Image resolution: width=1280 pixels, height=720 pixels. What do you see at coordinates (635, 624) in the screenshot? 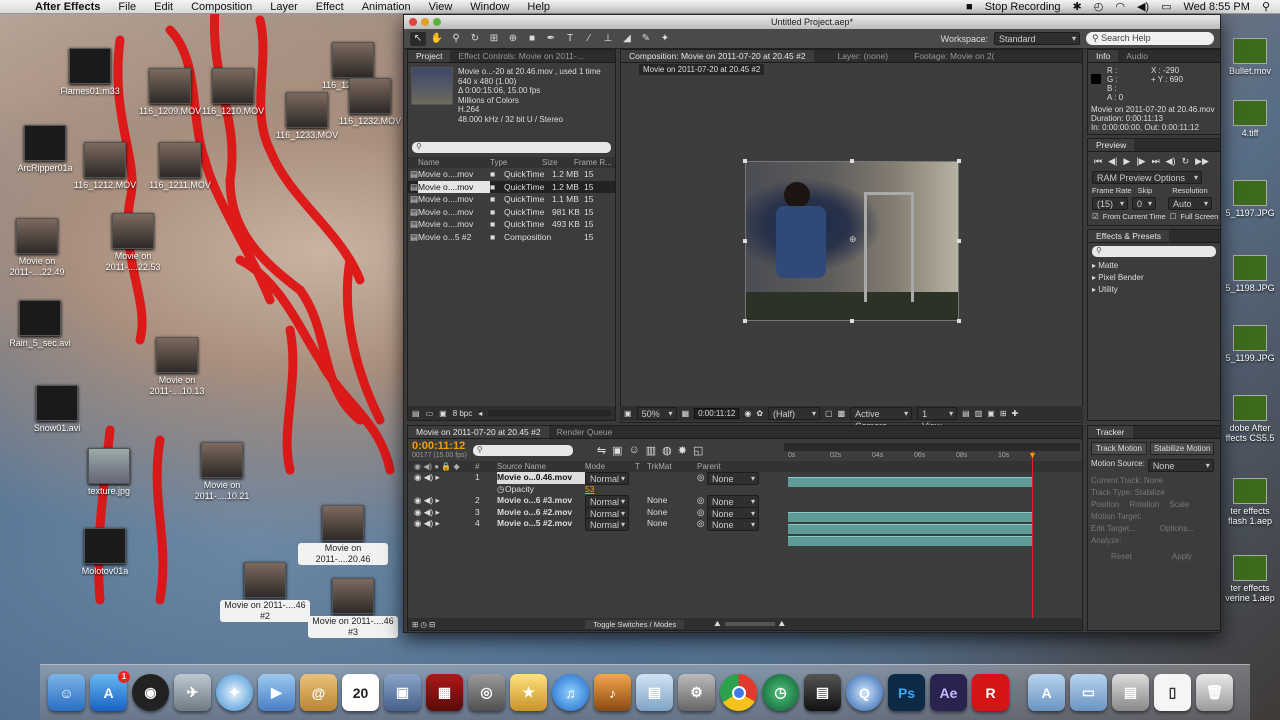
I see `toggle-switches-modes-button: Toggle Switches / Modes` at bounding box center [635, 624].